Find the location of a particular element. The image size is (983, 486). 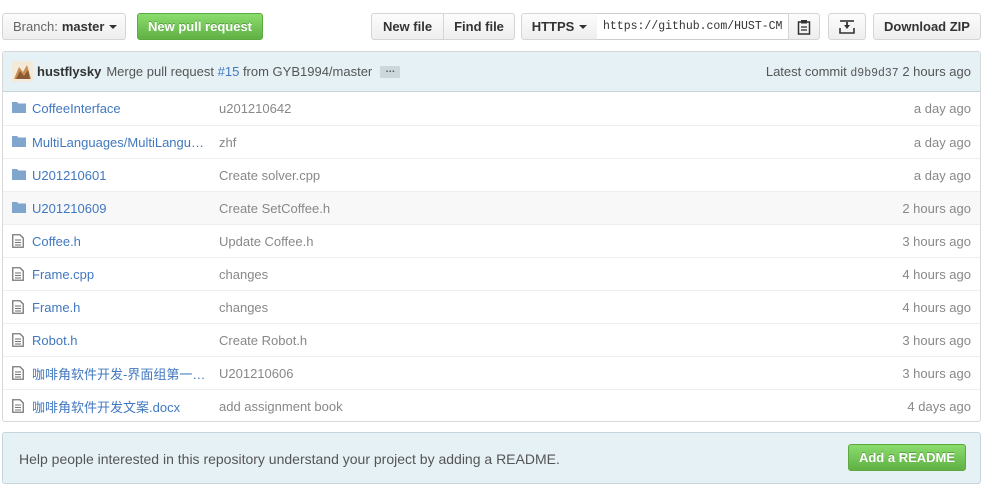

avatar is located at coordinates (22, 71).